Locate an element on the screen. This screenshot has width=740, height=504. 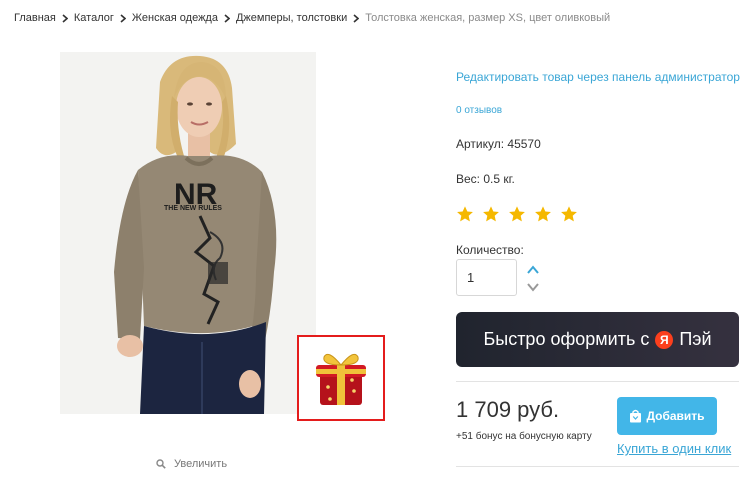
yandex-pay-text: Быстро оформить с is located at coordinates (566, 339).